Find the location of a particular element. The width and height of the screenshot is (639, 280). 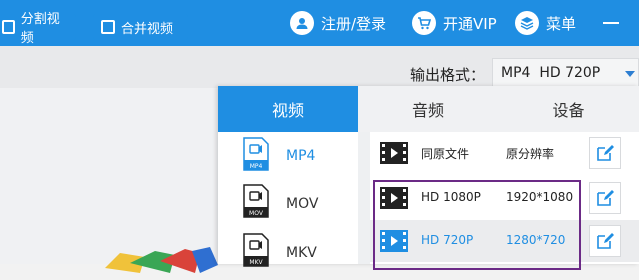

format-label-mp4: MP4 is located at coordinates (301, 156).